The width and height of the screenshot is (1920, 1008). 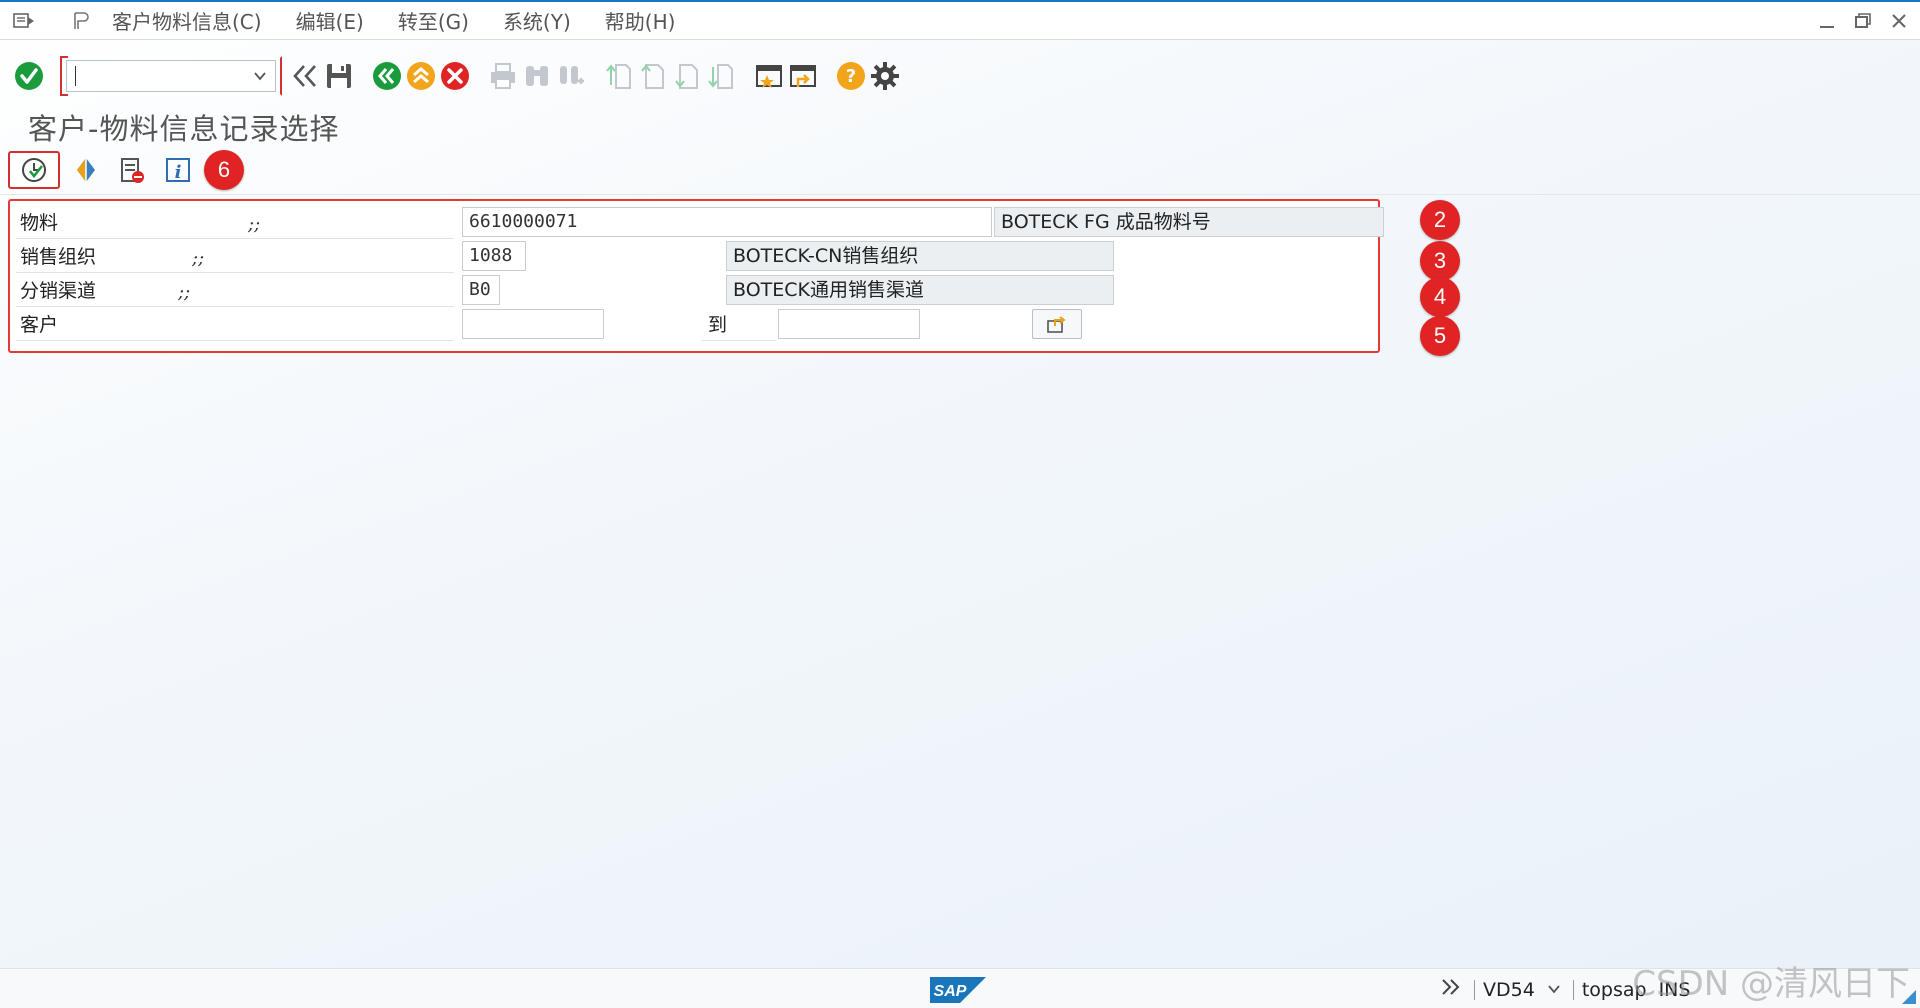 I want to click on save-icon, so click(x=339, y=76).